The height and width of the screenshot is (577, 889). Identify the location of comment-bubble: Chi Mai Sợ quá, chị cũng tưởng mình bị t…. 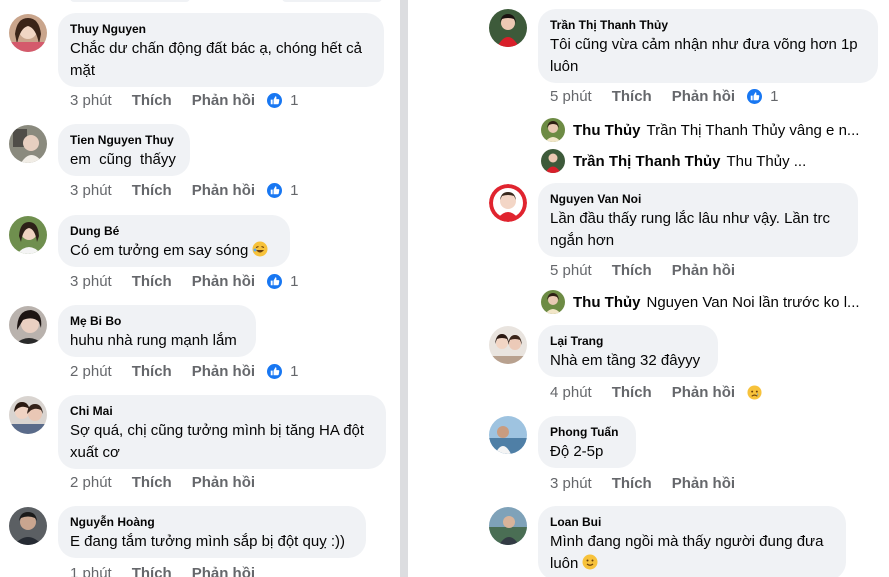
(222, 432).